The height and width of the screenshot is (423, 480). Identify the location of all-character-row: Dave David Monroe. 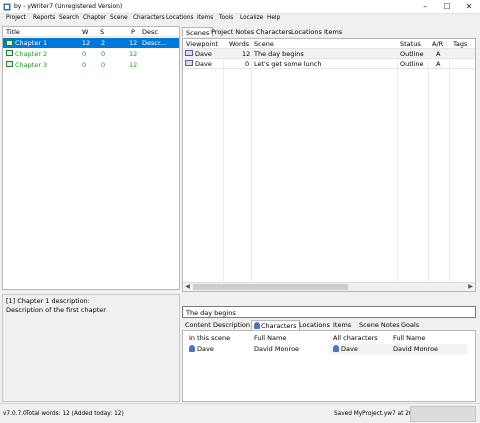
(398, 349).